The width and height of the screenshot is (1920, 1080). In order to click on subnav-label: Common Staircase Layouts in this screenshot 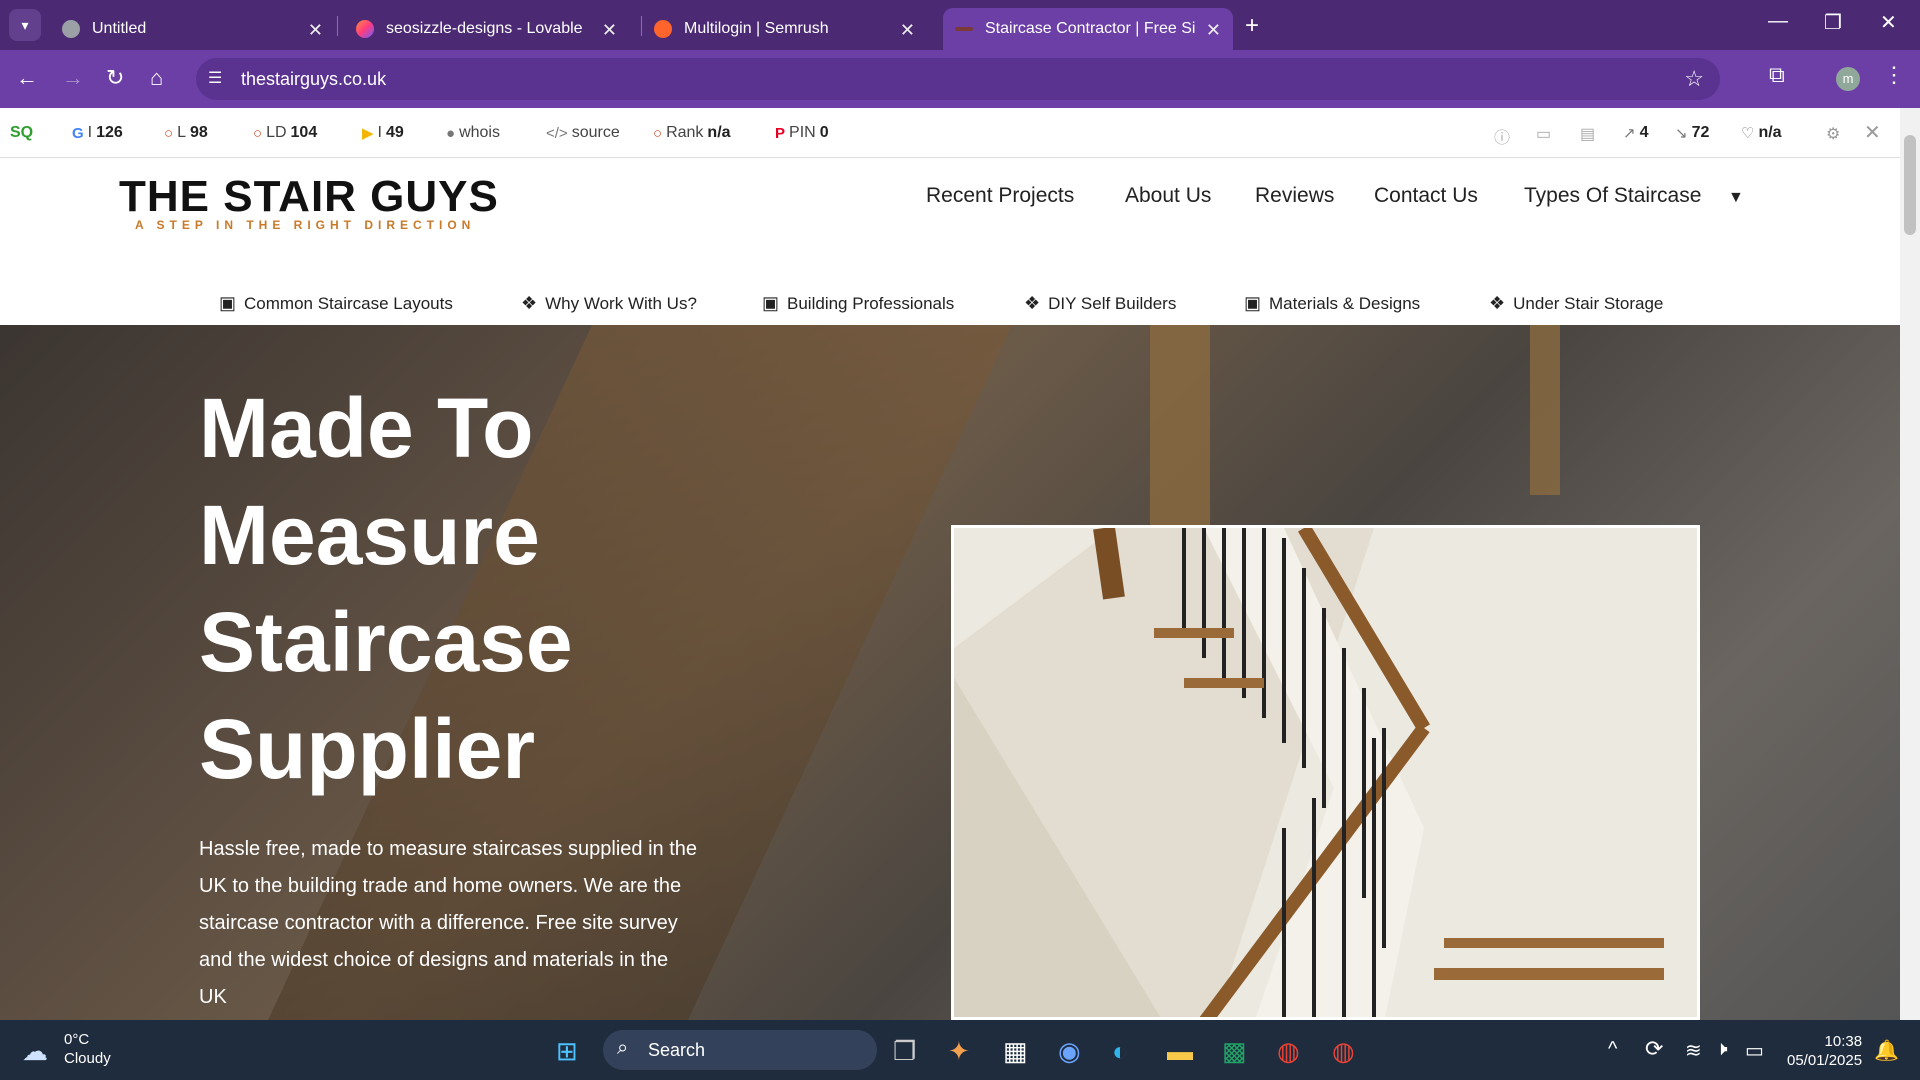, I will do `click(348, 303)`.